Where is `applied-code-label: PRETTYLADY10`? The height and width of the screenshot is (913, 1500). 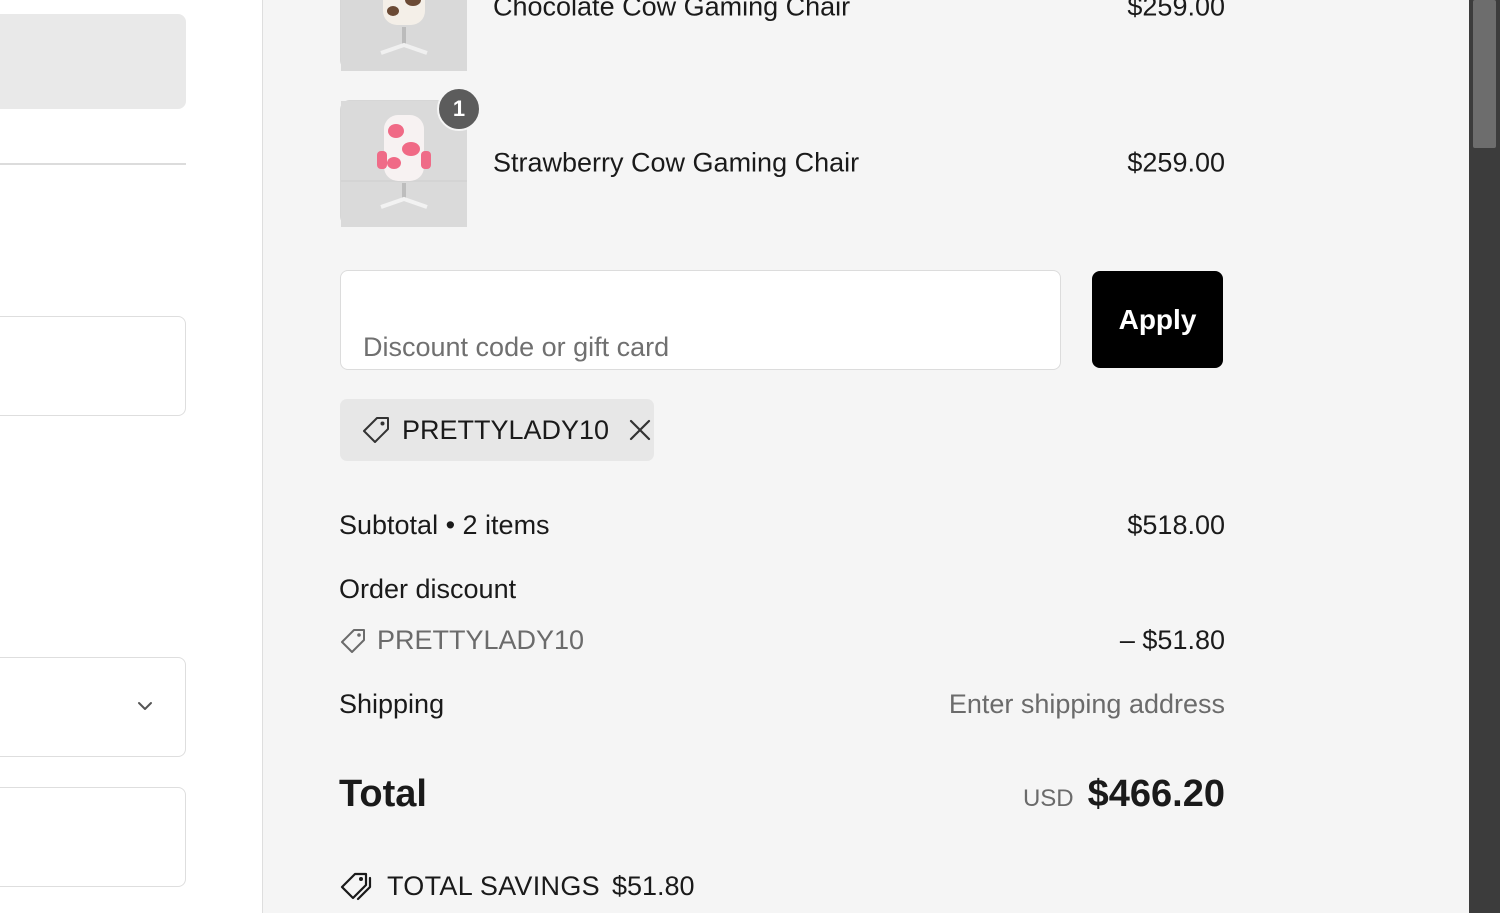 applied-code-label: PRETTYLADY10 is located at coordinates (506, 429).